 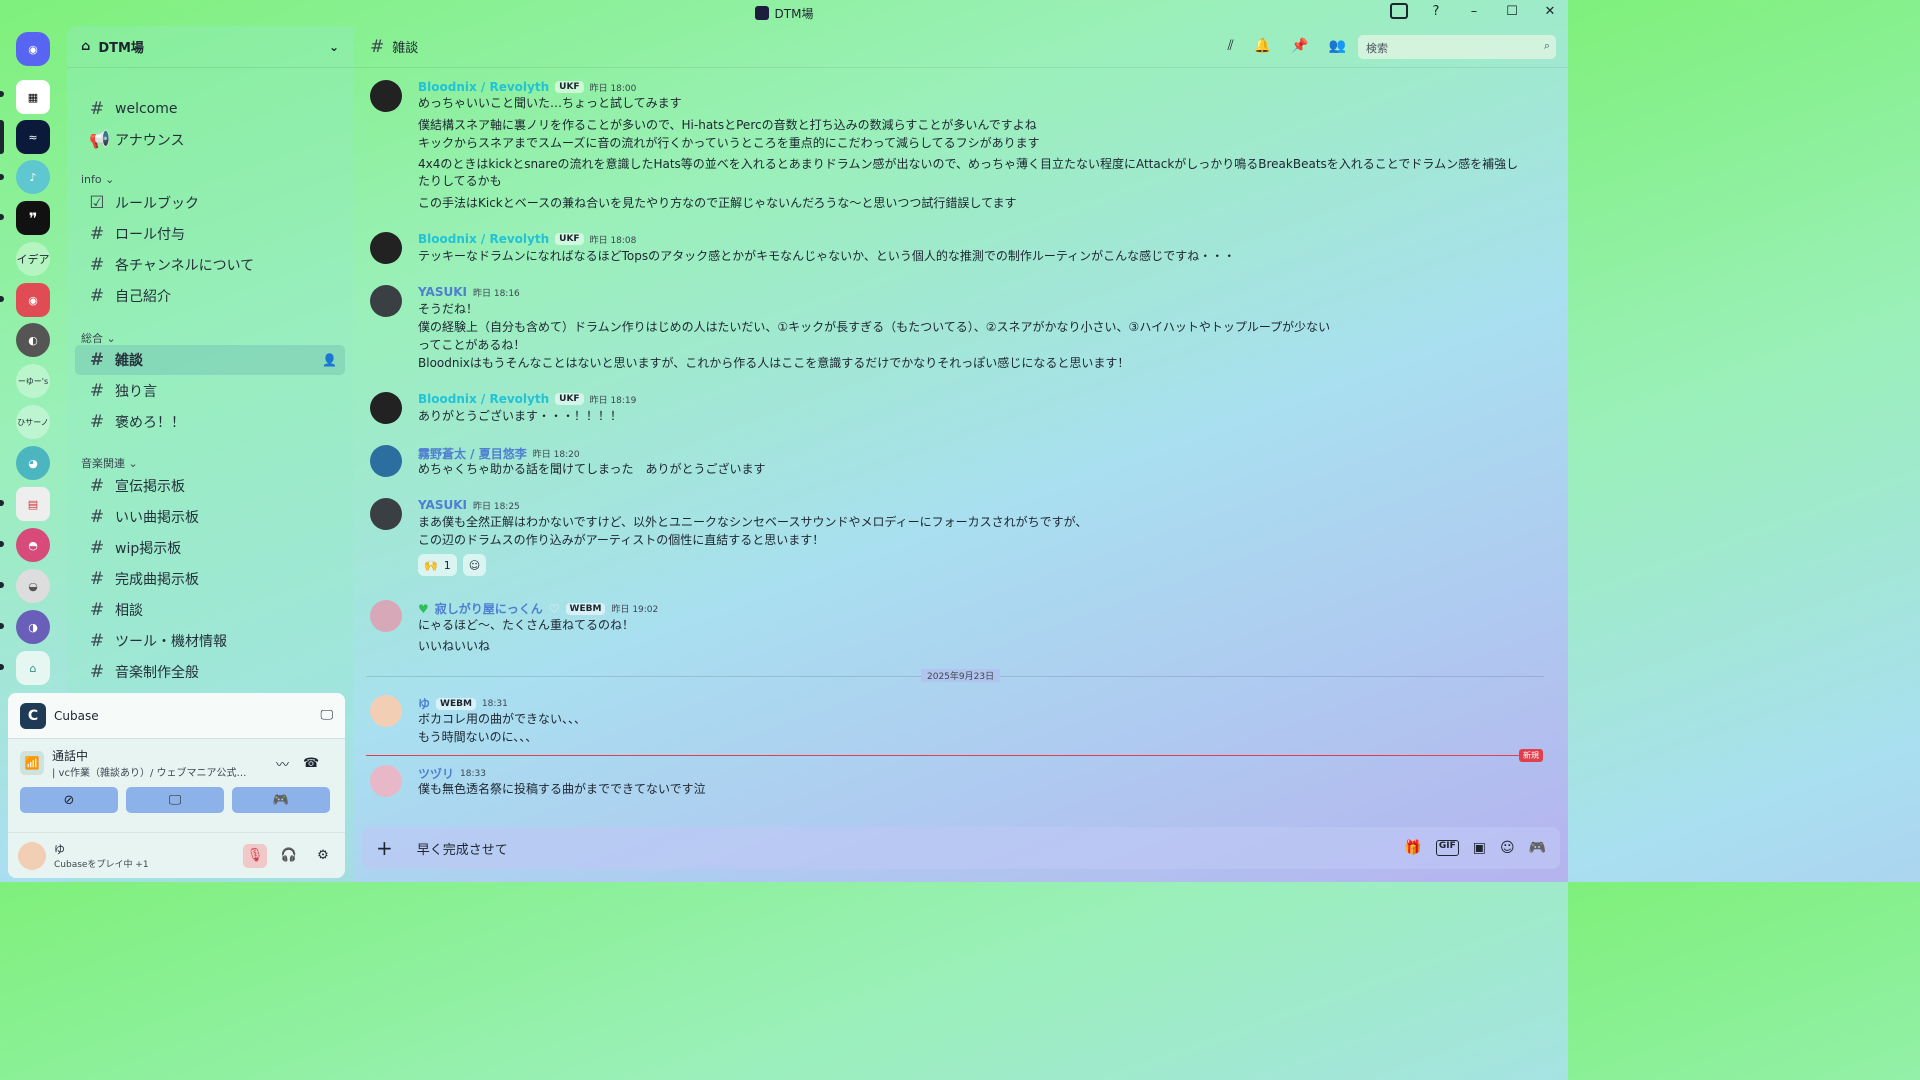 What do you see at coordinates (462, 848) in the screenshot?
I see `message-input: 早く完成させて` at bounding box center [462, 848].